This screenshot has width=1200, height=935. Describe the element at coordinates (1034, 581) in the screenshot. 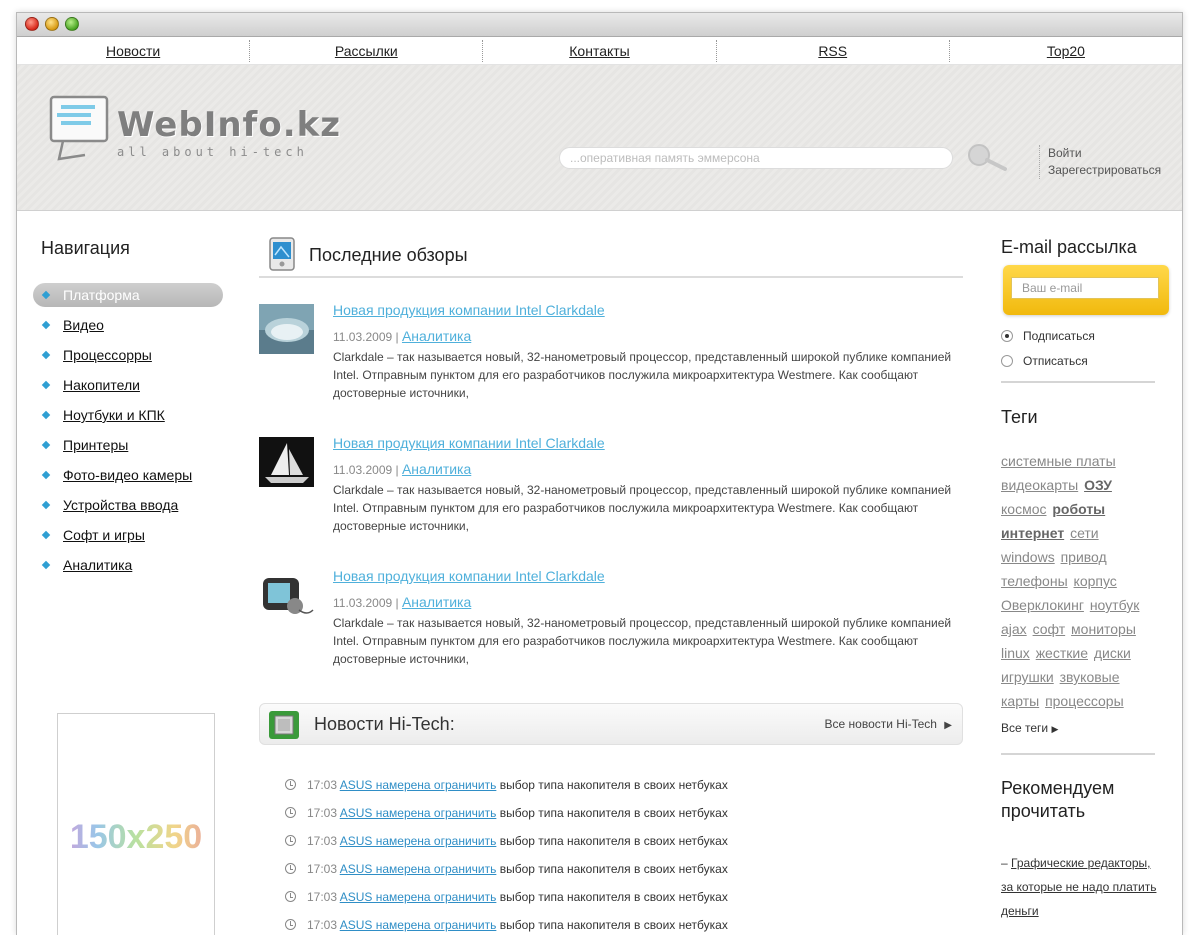

I see `tag-link: телефоны` at that location.